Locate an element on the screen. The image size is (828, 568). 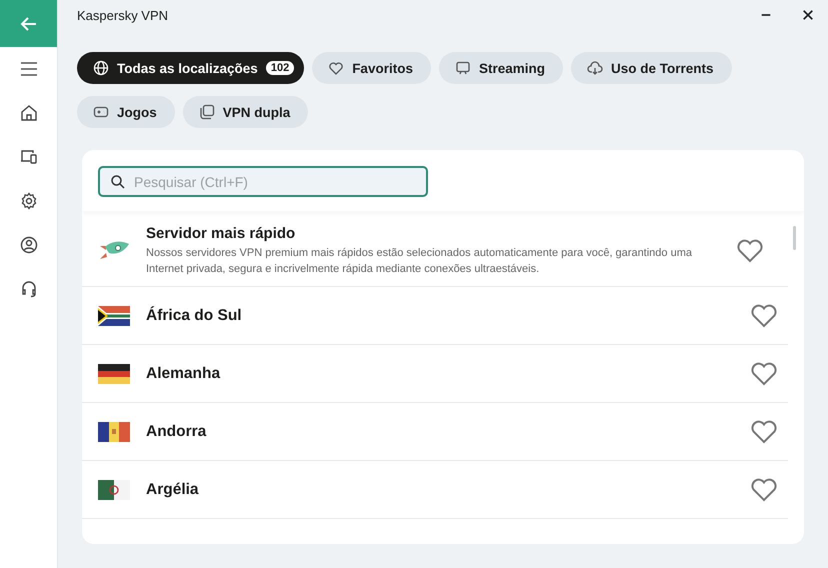
home-icon is located at coordinates (29, 113).